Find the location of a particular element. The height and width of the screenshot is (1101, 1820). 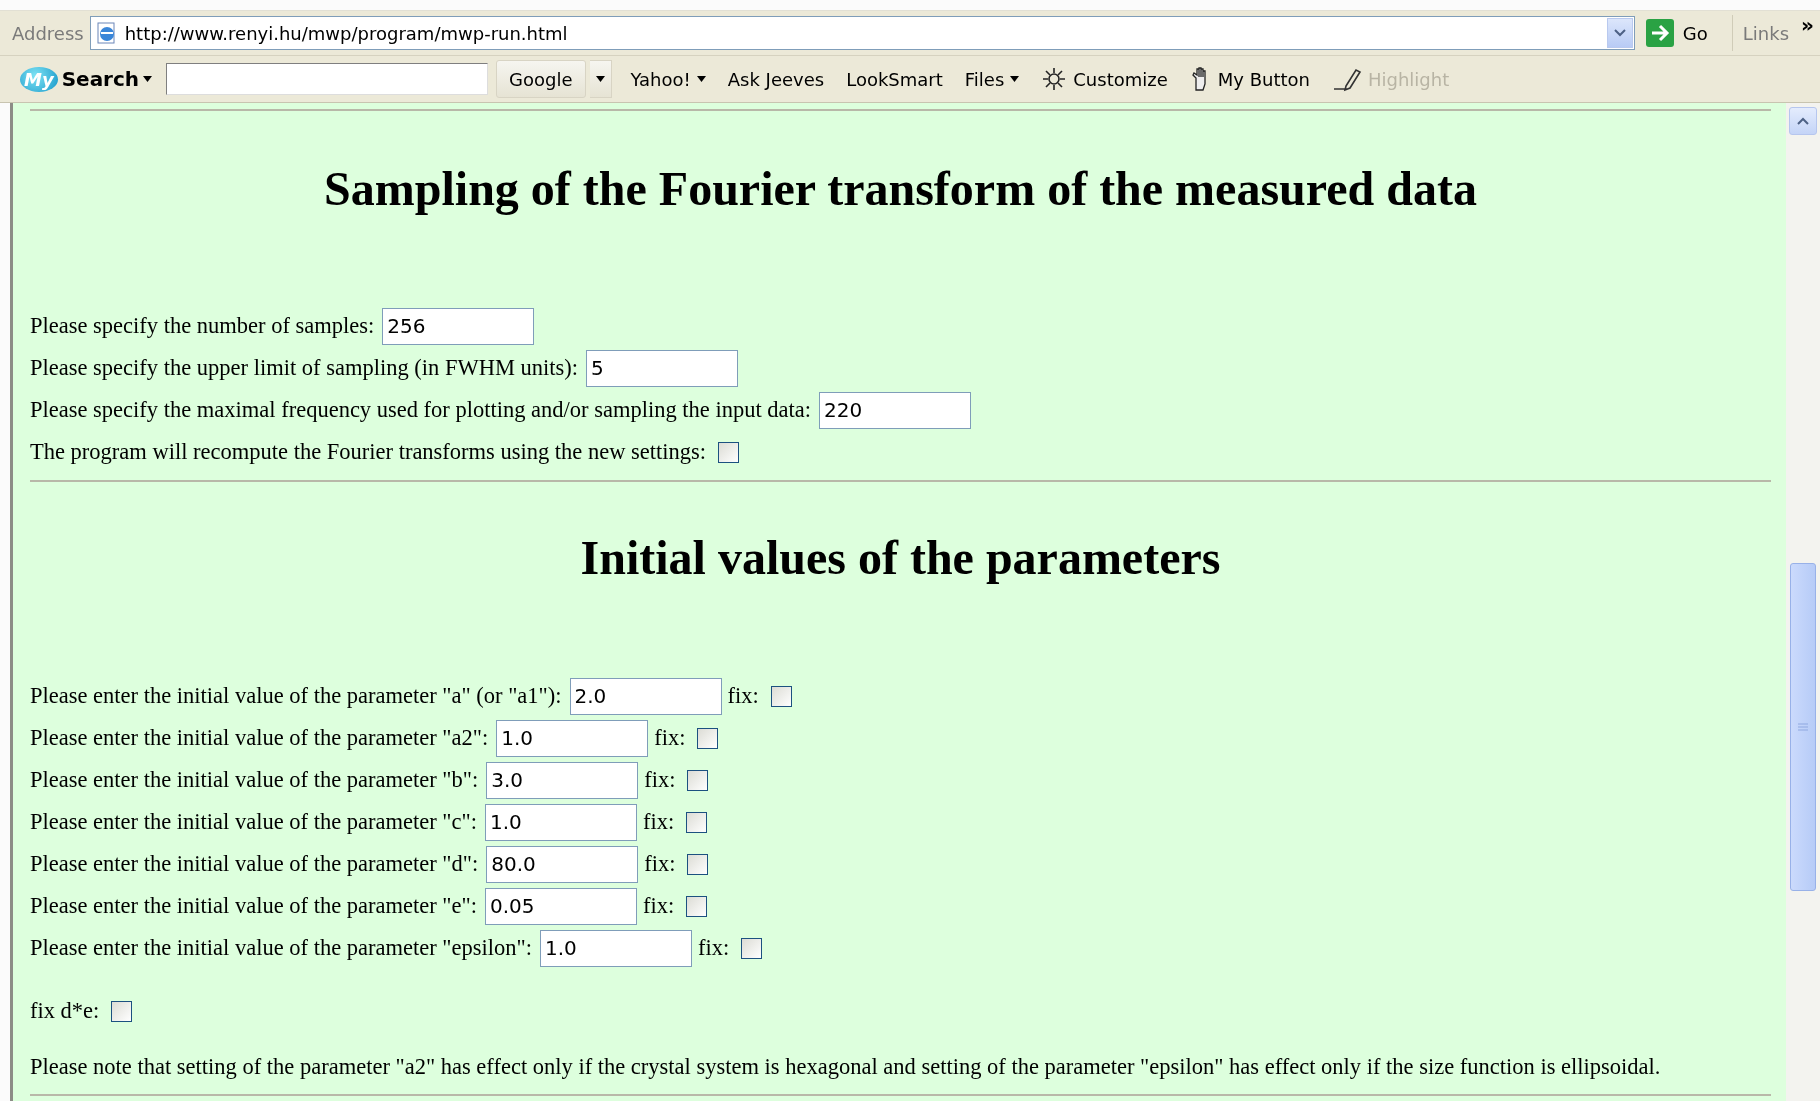

chevron-up-icon is located at coordinates (1803, 121).